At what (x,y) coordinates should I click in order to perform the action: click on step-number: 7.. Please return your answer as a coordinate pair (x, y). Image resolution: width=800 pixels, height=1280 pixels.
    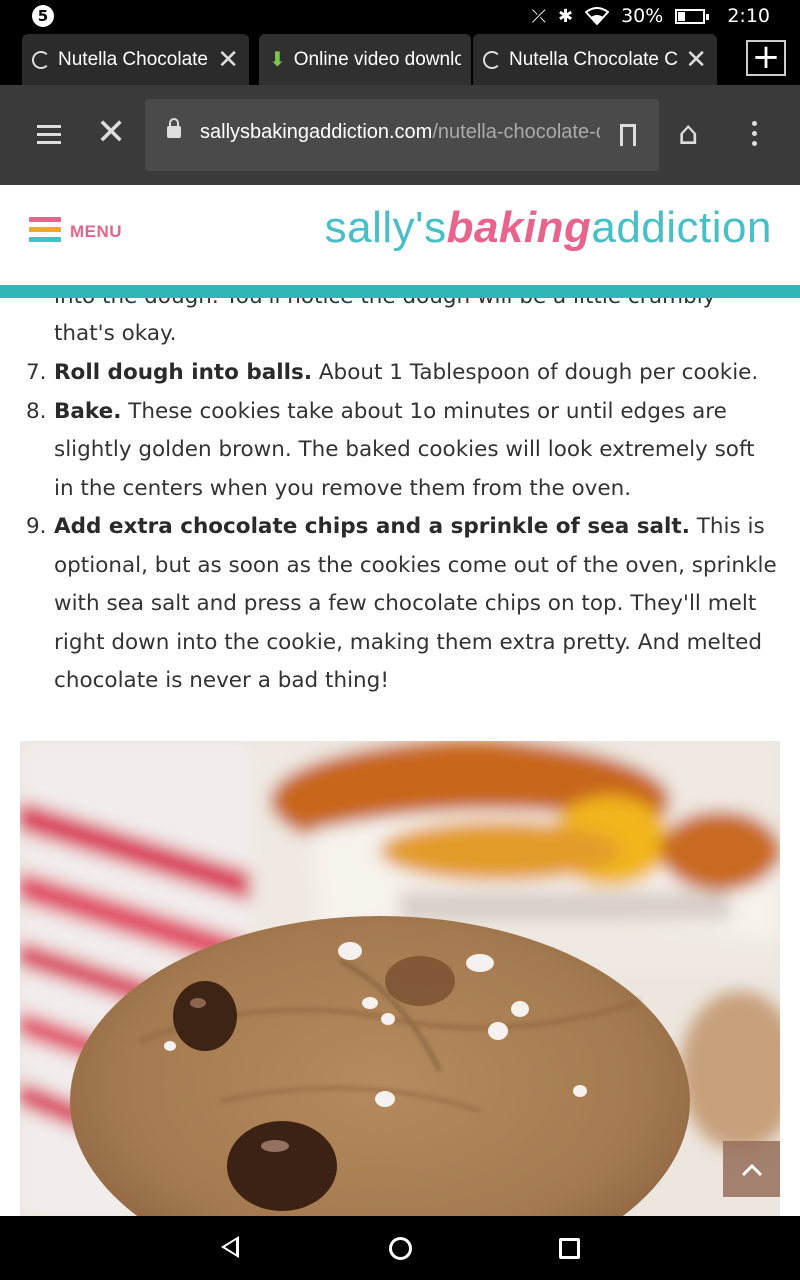
    Looking at the image, I should click on (36, 372).